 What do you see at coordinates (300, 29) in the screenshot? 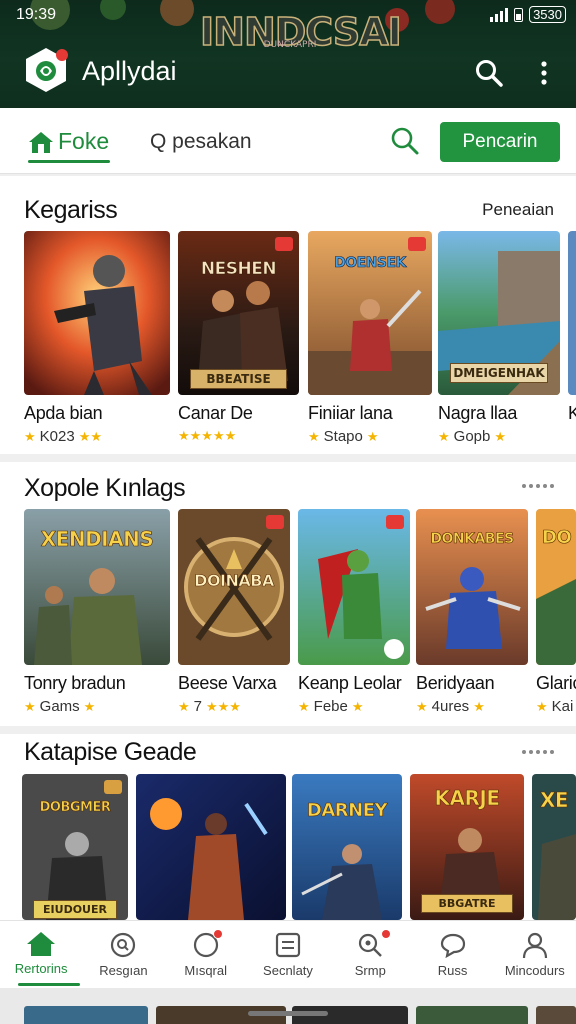
I see `banner-logo: INNDCSAI DUNCKAPRI` at bounding box center [300, 29].